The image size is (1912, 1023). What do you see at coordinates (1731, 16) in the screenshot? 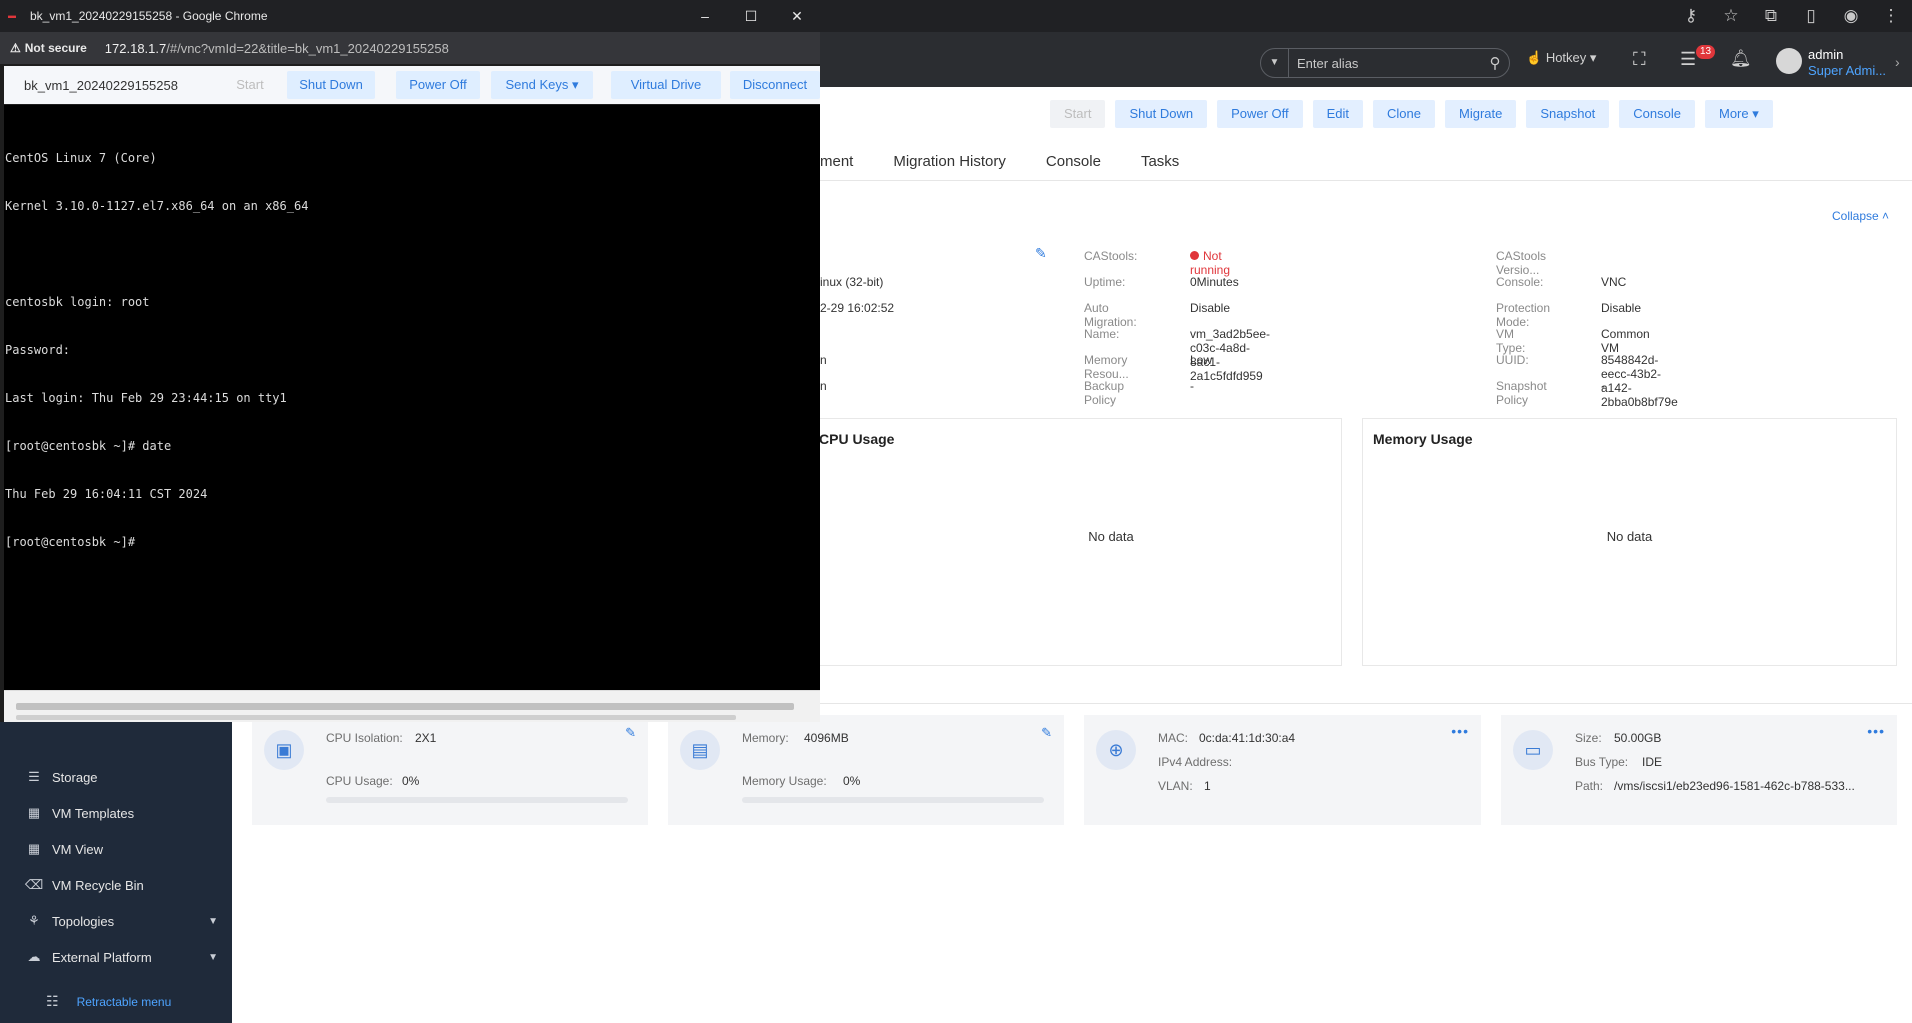
I see `bookmark-star-icon: ☆` at bounding box center [1731, 16].